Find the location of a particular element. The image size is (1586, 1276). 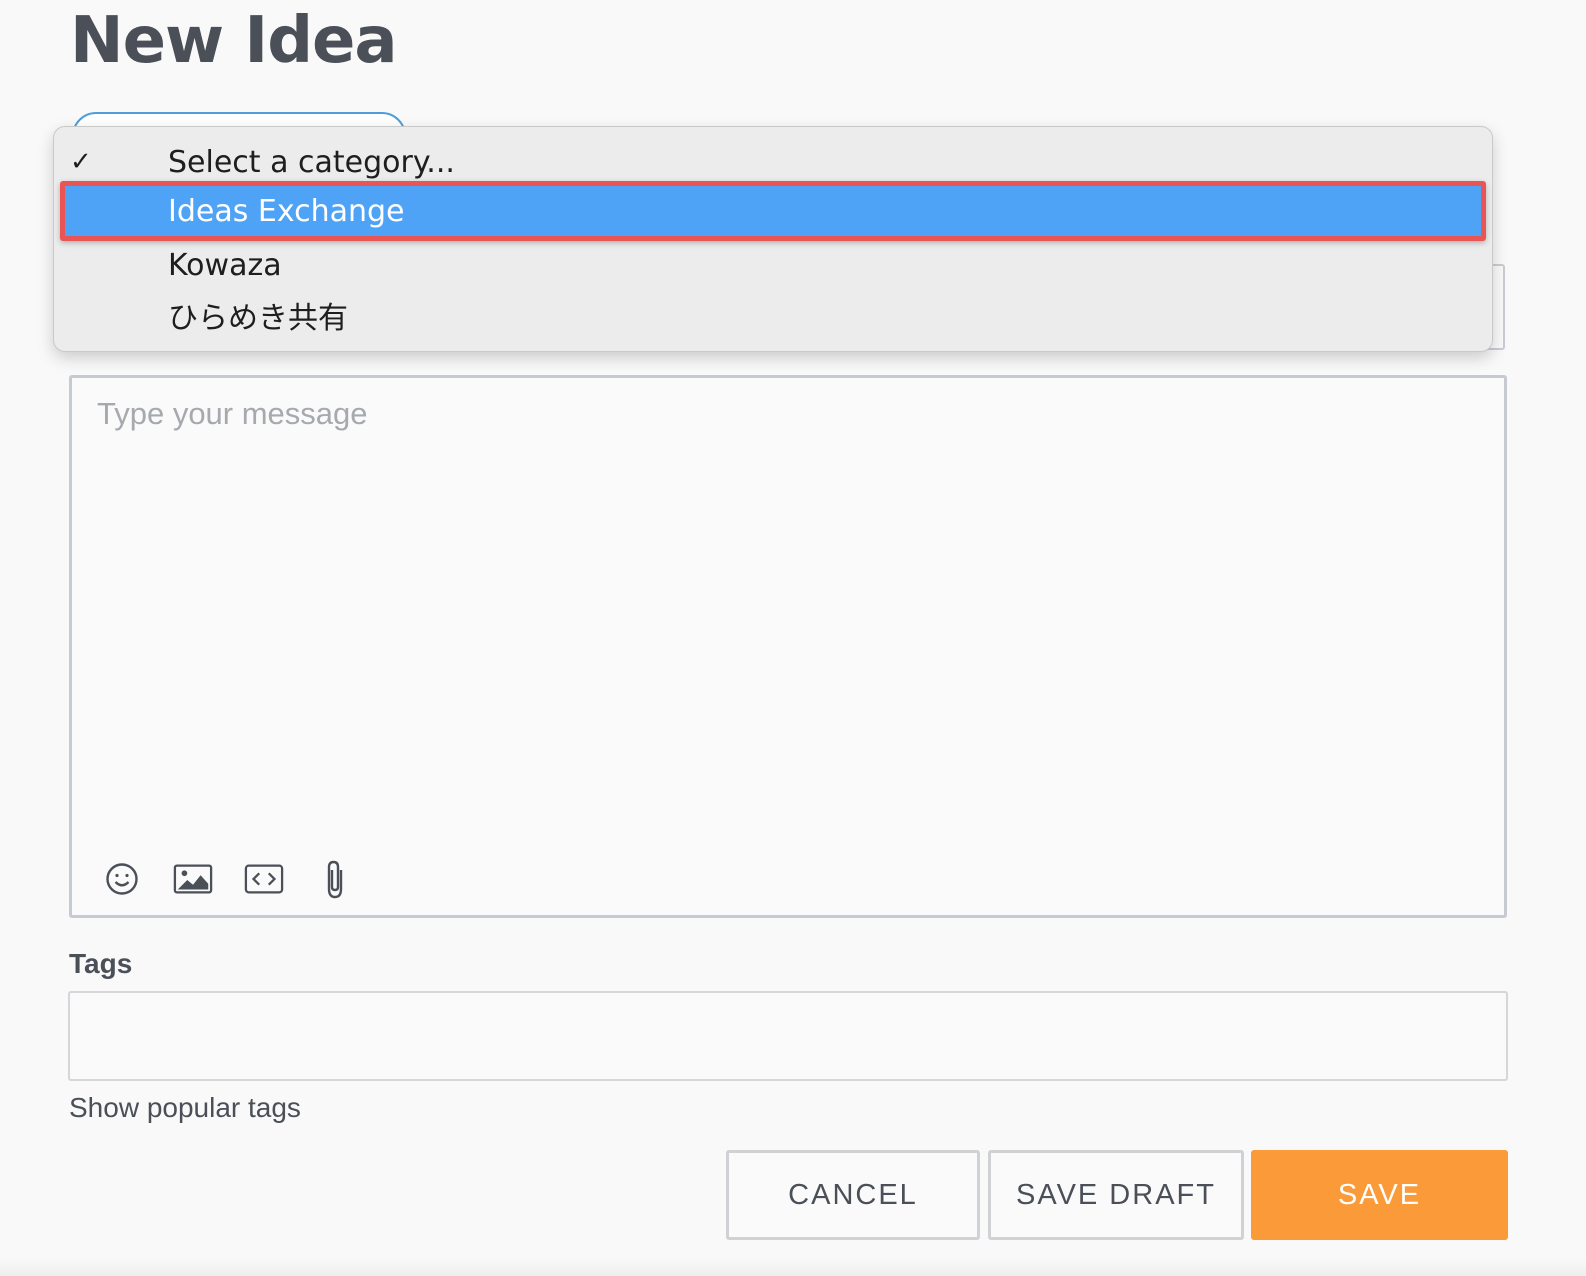

emoji-button is located at coordinates (122, 879).